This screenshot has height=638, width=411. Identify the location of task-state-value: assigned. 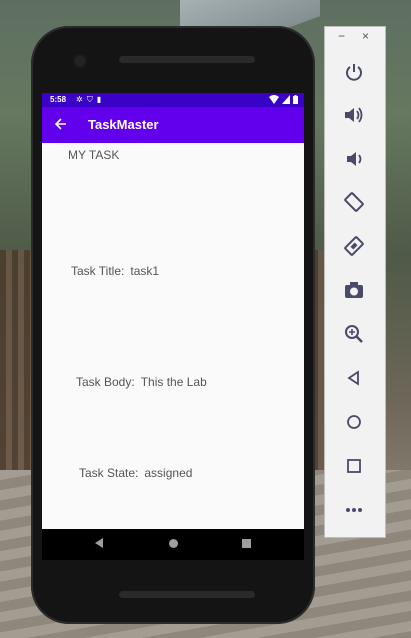
(168, 473).